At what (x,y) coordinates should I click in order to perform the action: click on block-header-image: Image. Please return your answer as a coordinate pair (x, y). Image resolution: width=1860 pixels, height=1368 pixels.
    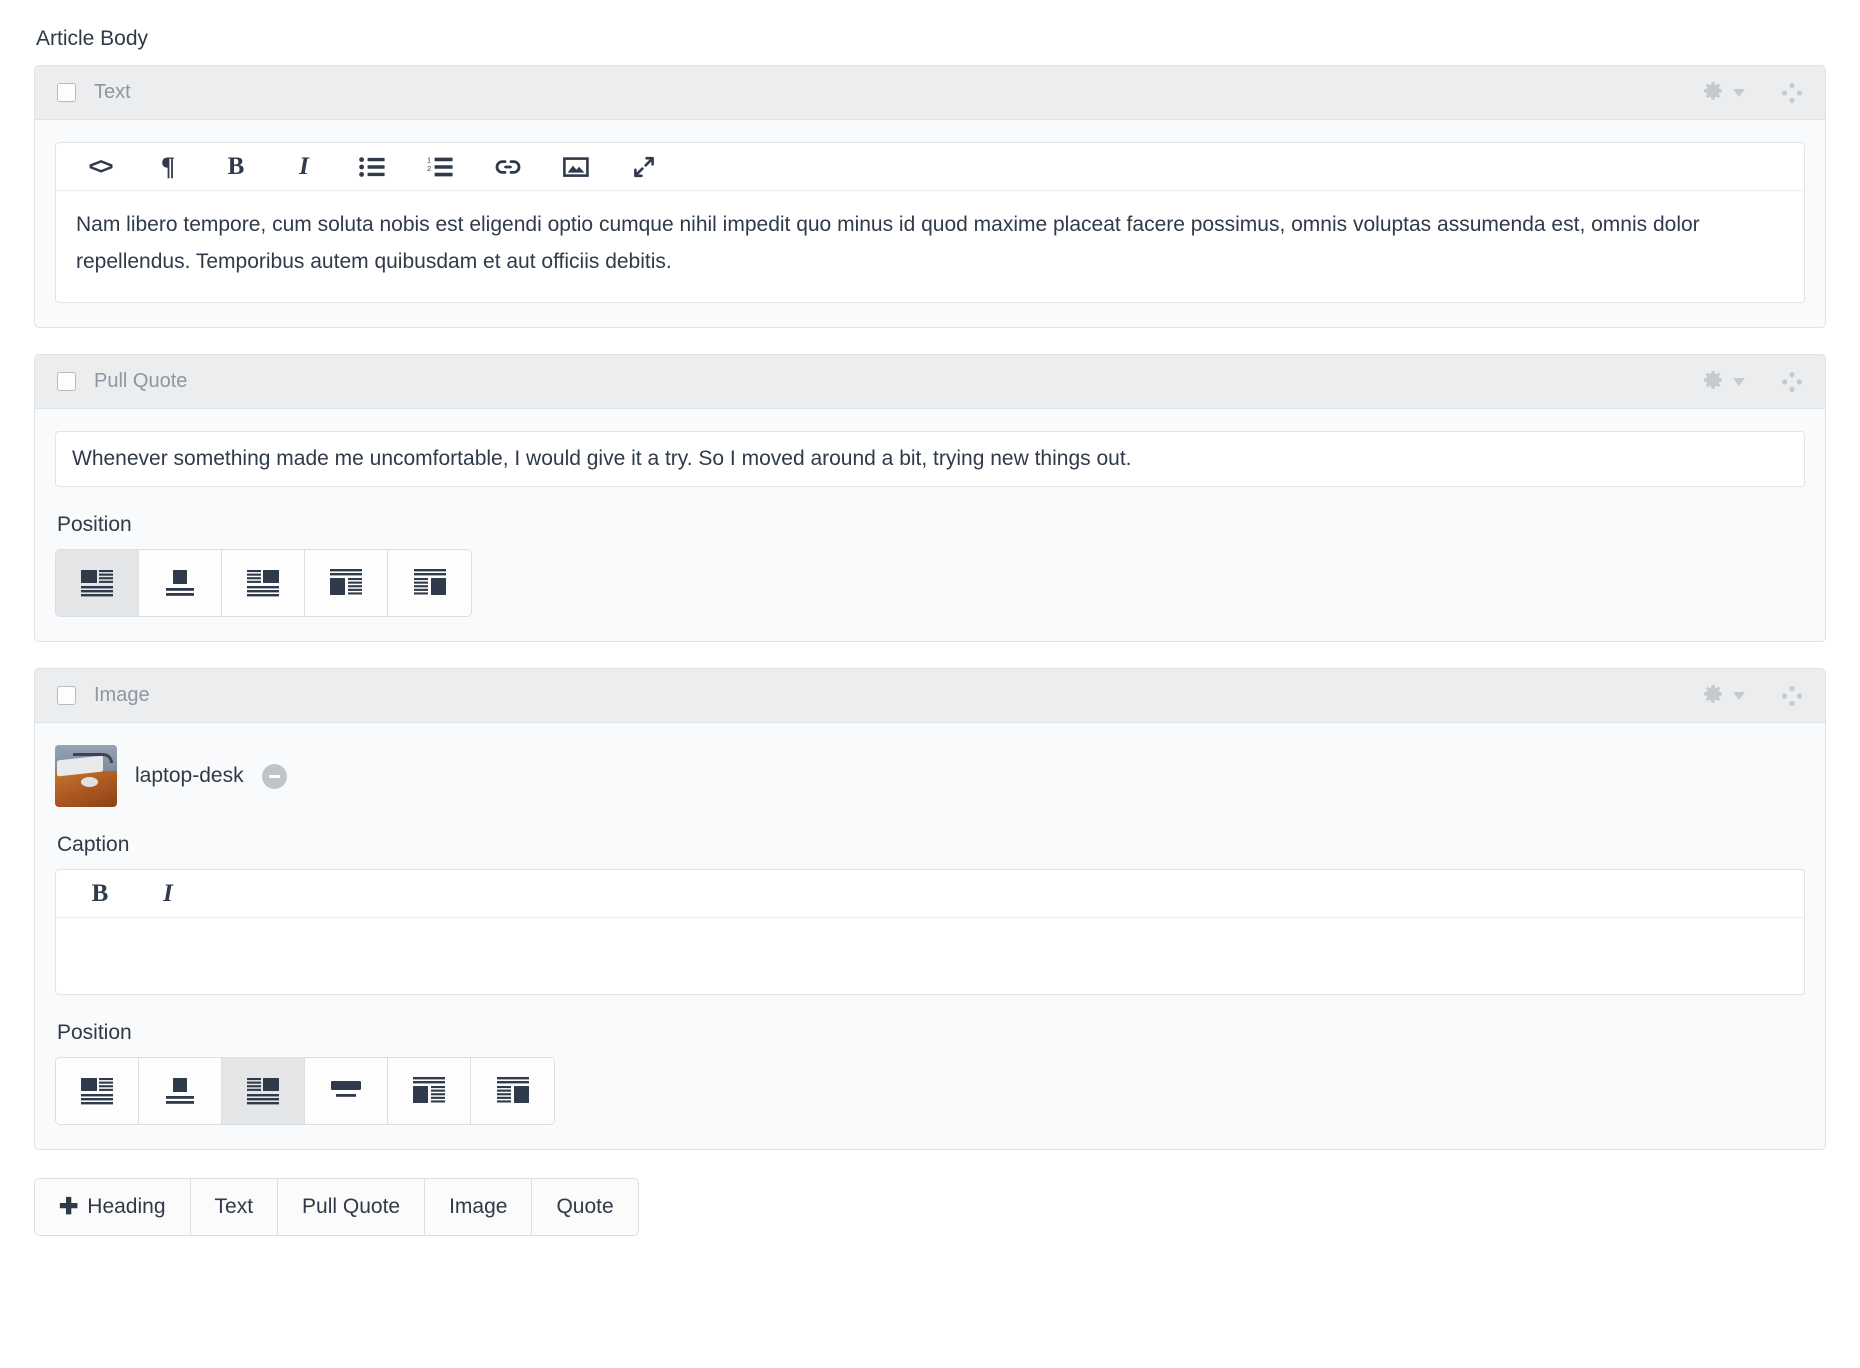
    Looking at the image, I should click on (930, 696).